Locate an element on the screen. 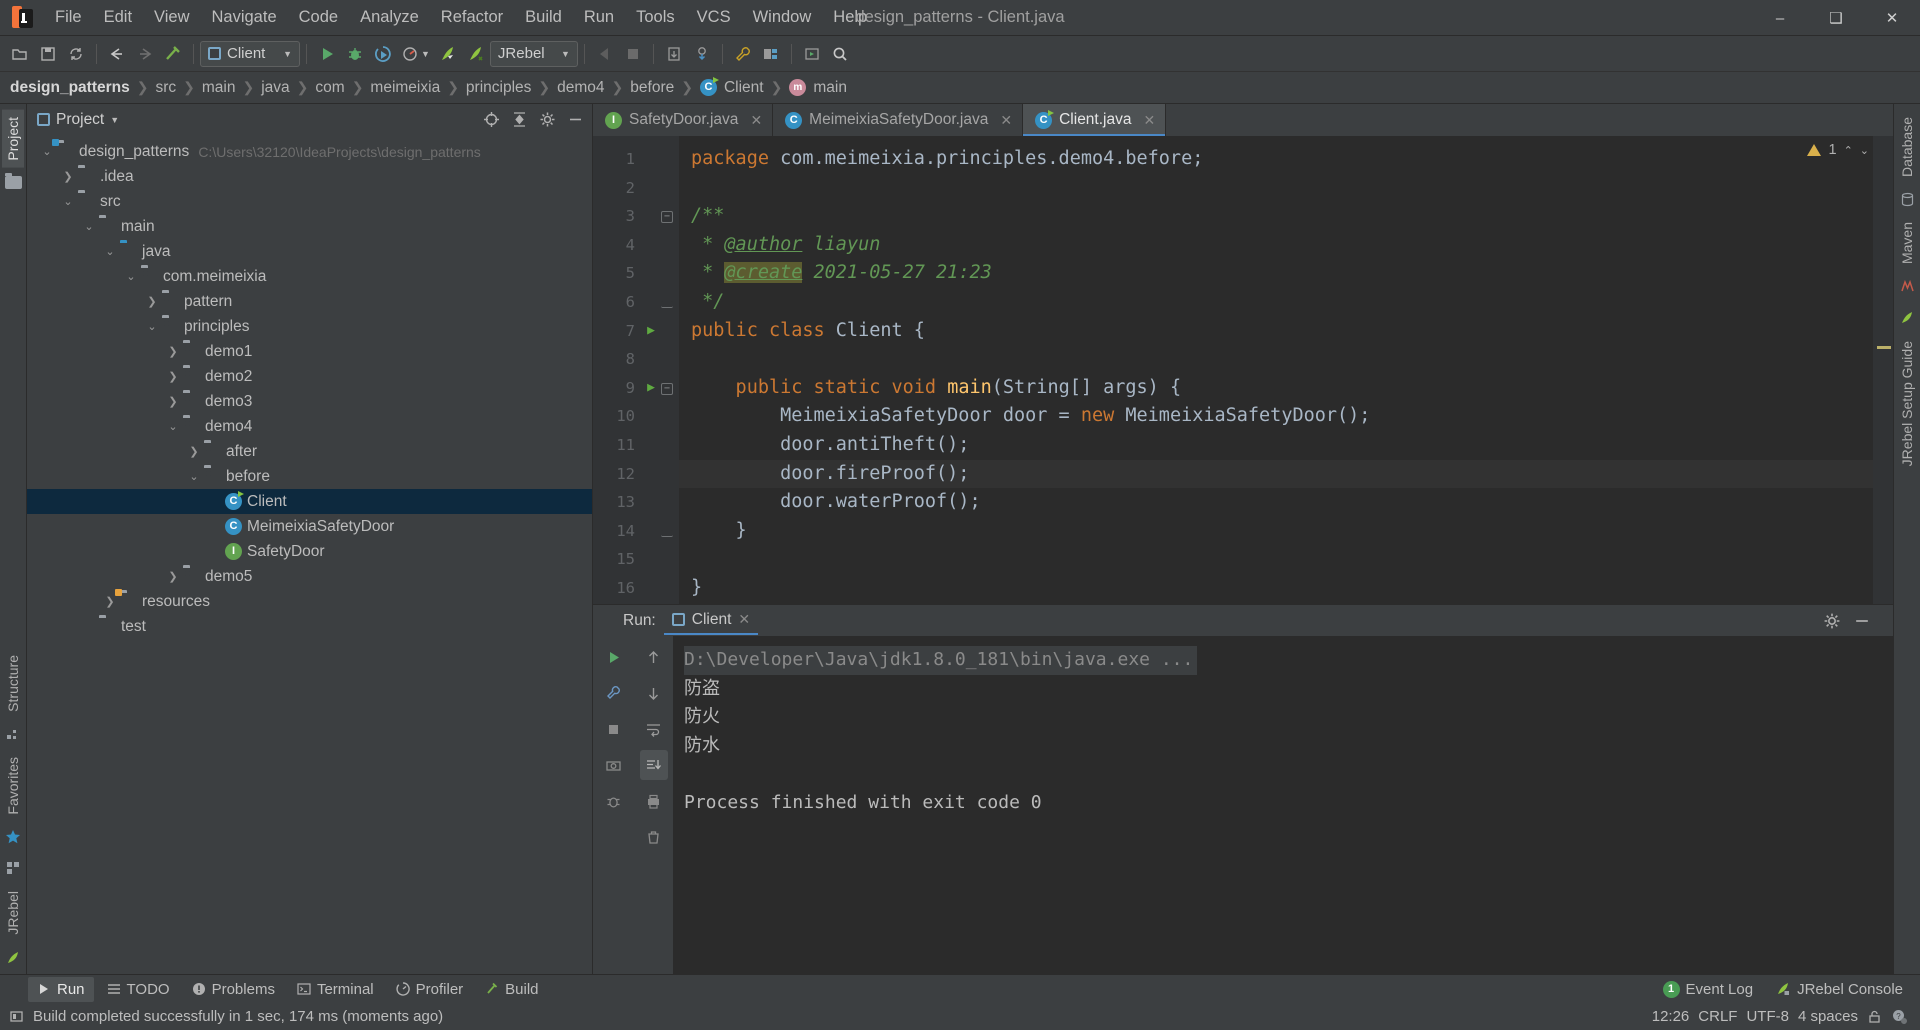 Image resolution: width=1920 pixels, height=1030 pixels. status-lock-icon is located at coordinates (1874, 1016).